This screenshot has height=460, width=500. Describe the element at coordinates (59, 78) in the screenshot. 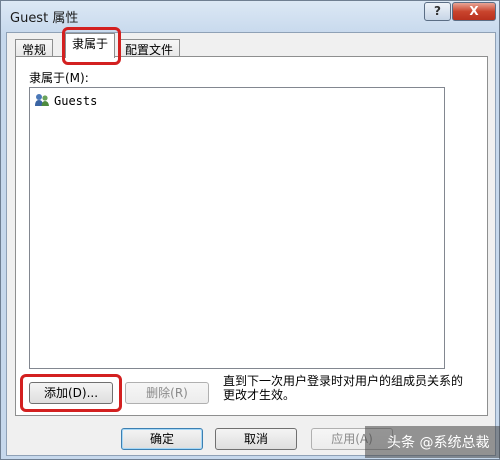

I see `member-of-label: 隶属于(M):` at that location.